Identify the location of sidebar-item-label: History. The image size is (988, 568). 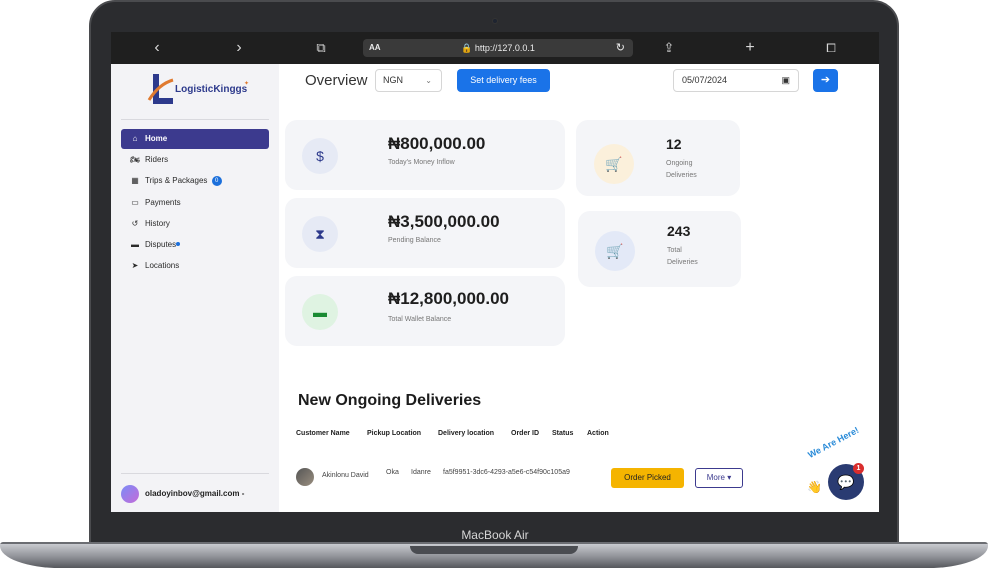
(157, 223).